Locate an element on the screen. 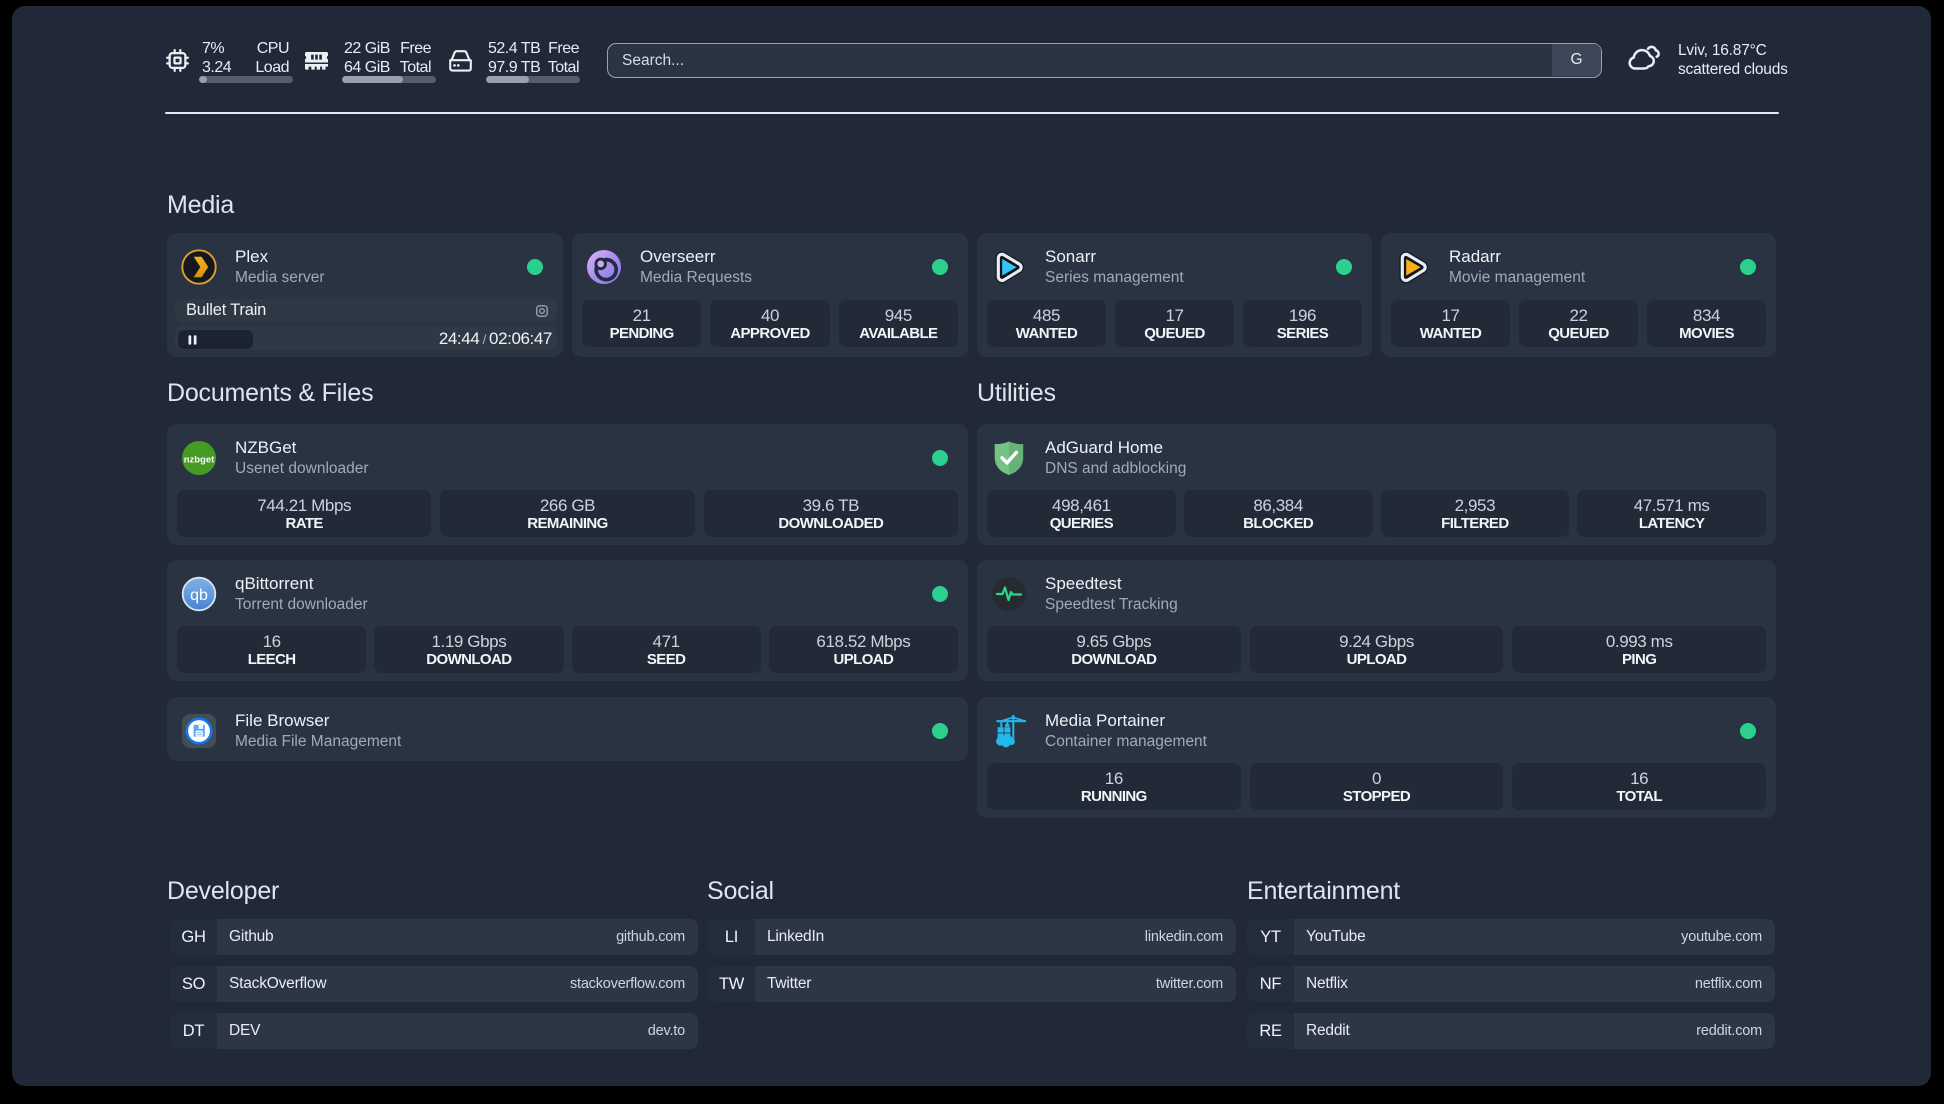  svg-text: qb is located at coordinates (199, 595).